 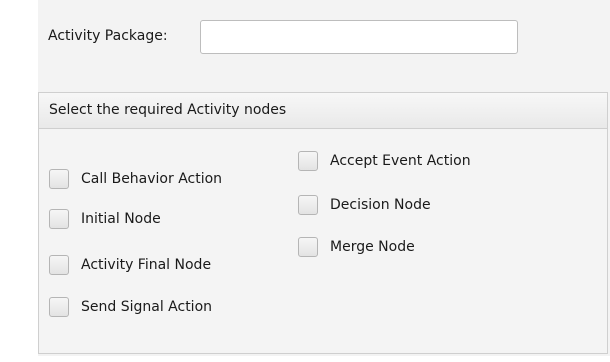 What do you see at coordinates (147, 307) in the screenshot?
I see `checkbox-label: Send Signal Action` at bounding box center [147, 307].